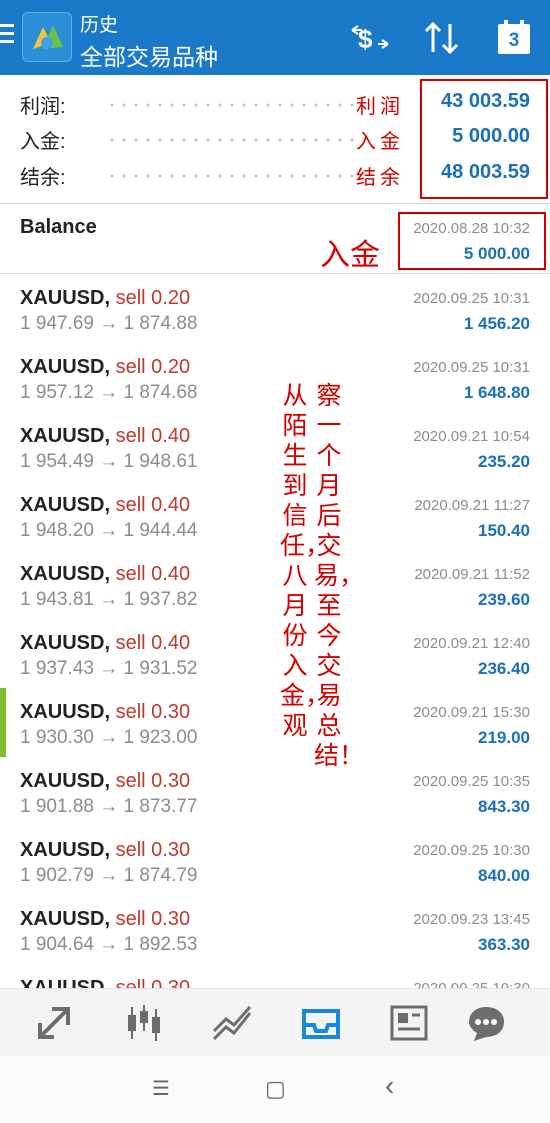  I want to click on trade-profit: 1 648.80, so click(496, 392).